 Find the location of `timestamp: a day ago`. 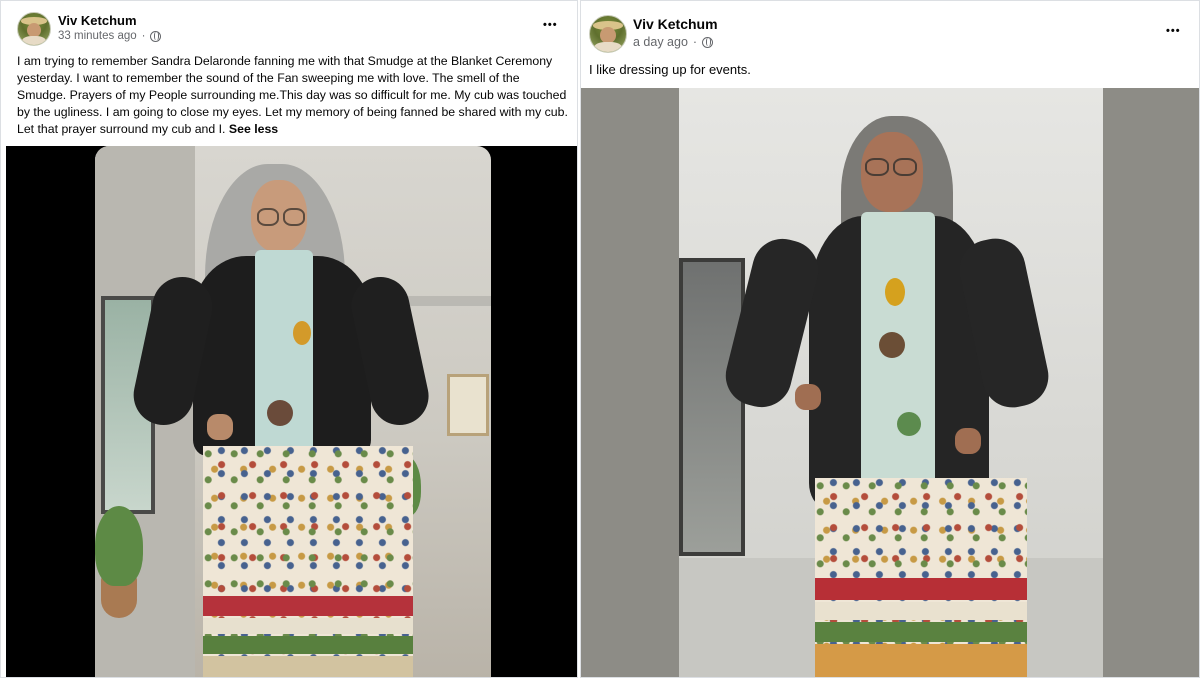

timestamp: a day ago is located at coordinates (660, 42).